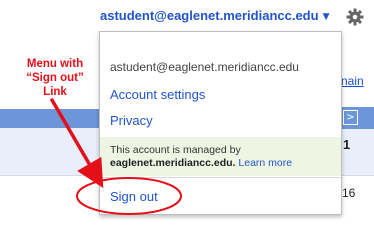  Describe the element at coordinates (326, 17) in the screenshot. I see `chevron-down-icon: ▼` at that location.